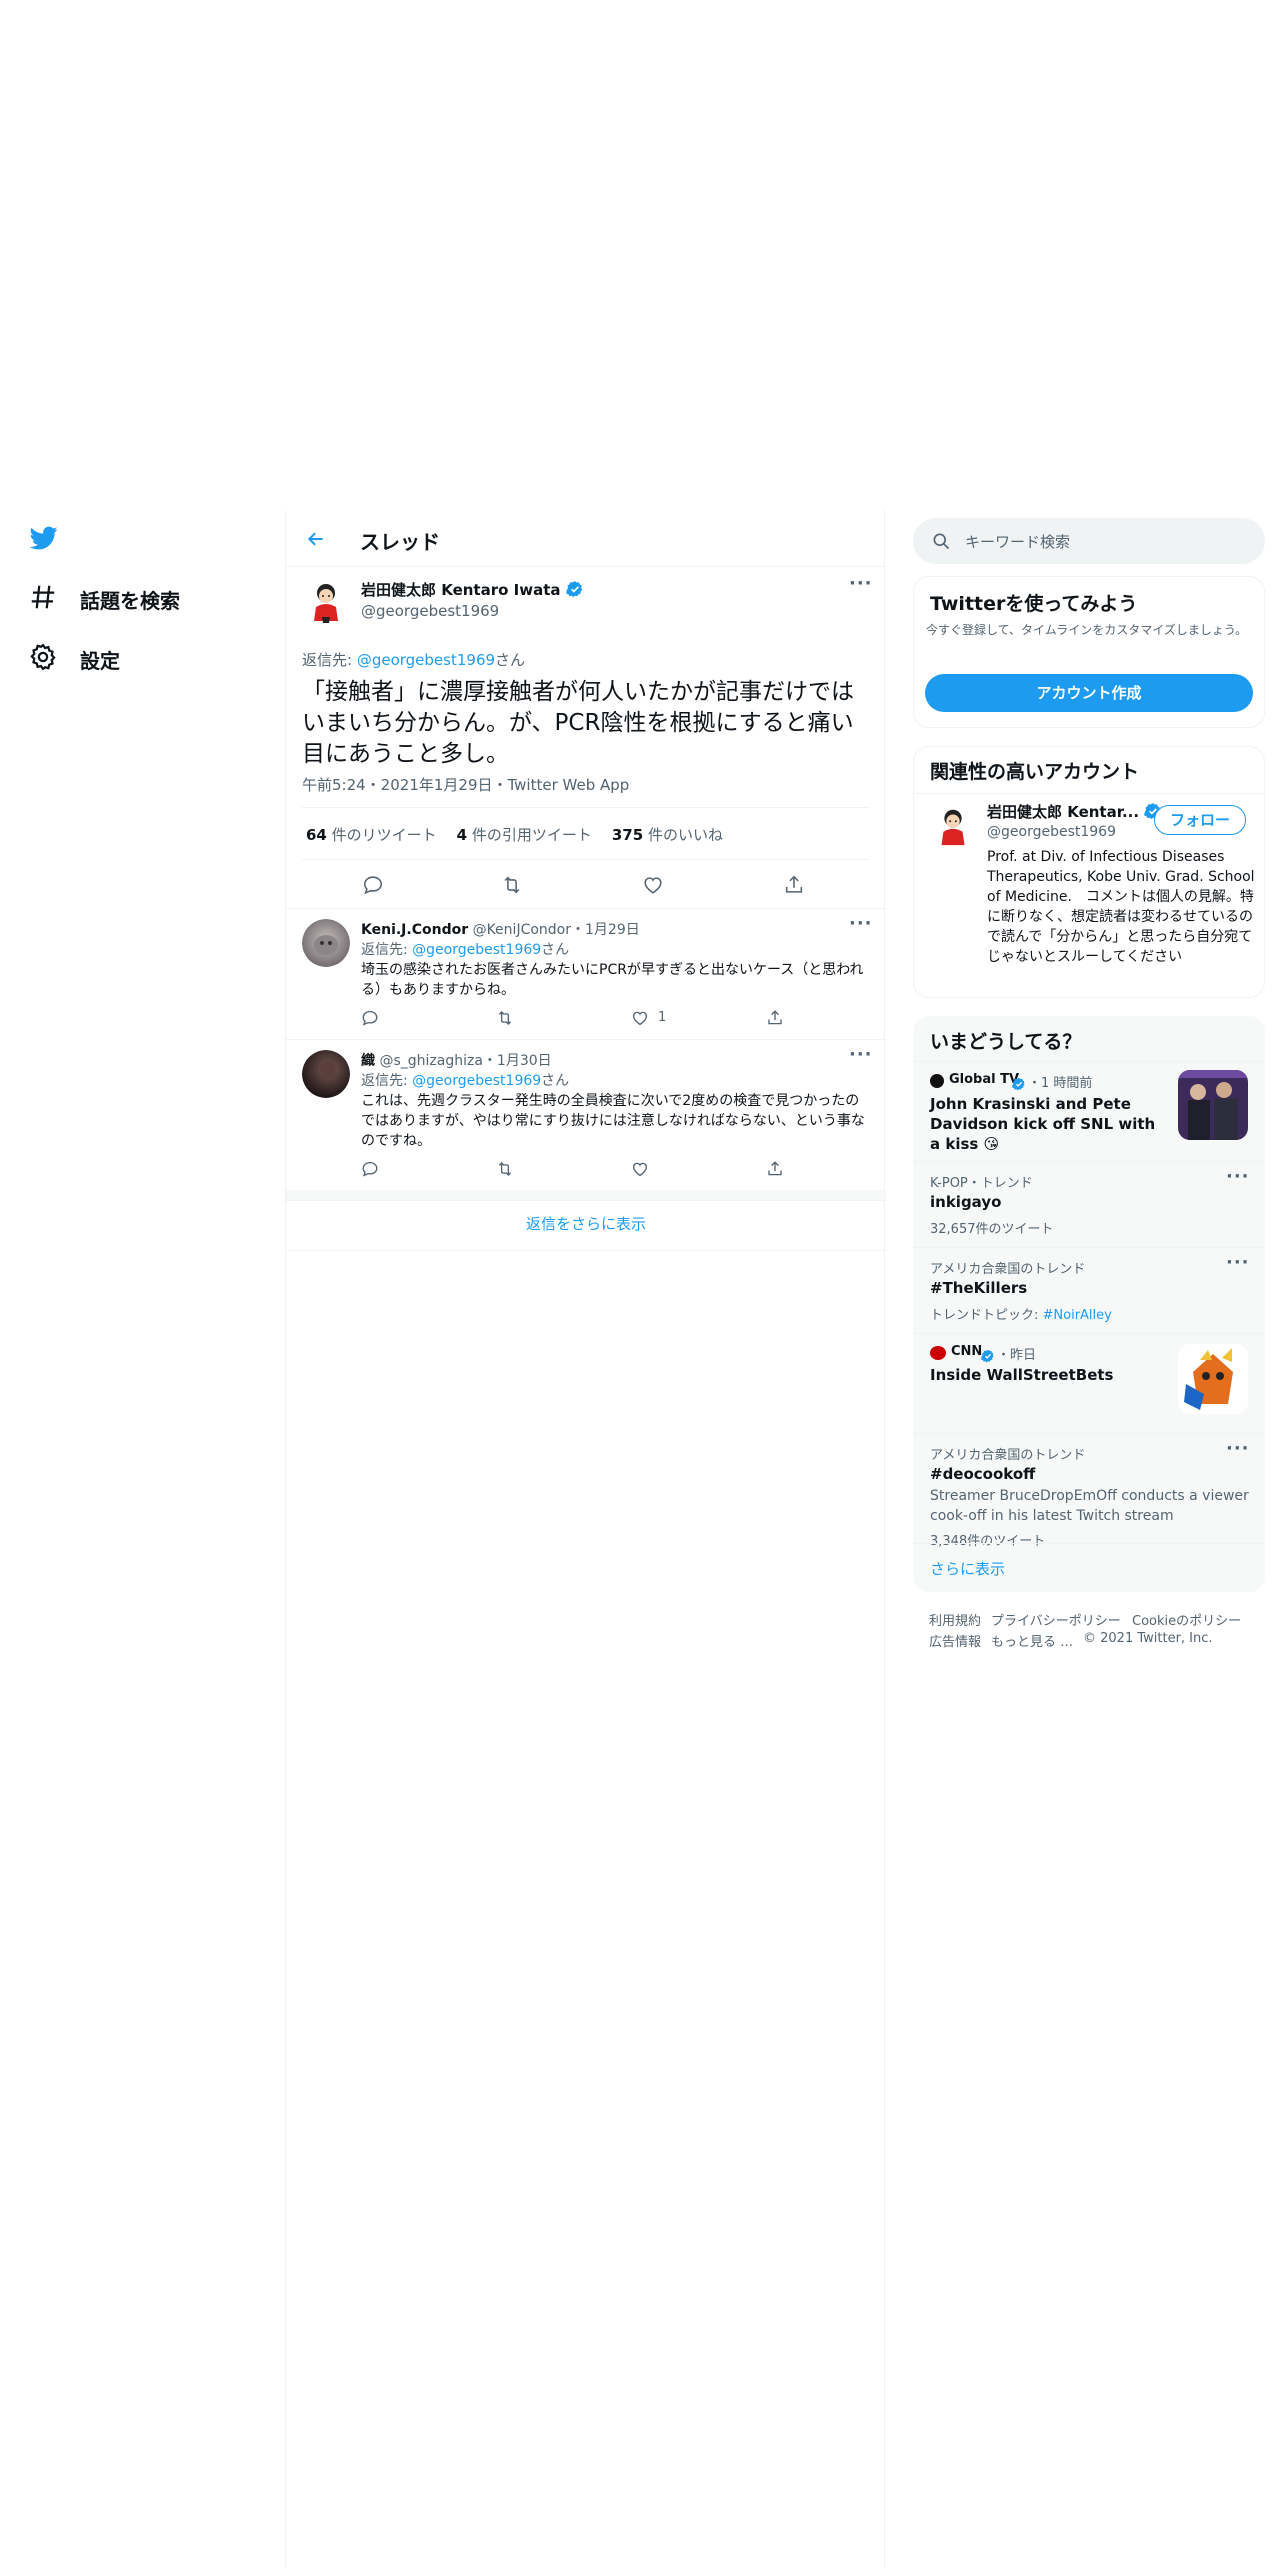 The image size is (1284, 2568). I want to click on likes-stat: 375 件のいいね, so click(667, 834).